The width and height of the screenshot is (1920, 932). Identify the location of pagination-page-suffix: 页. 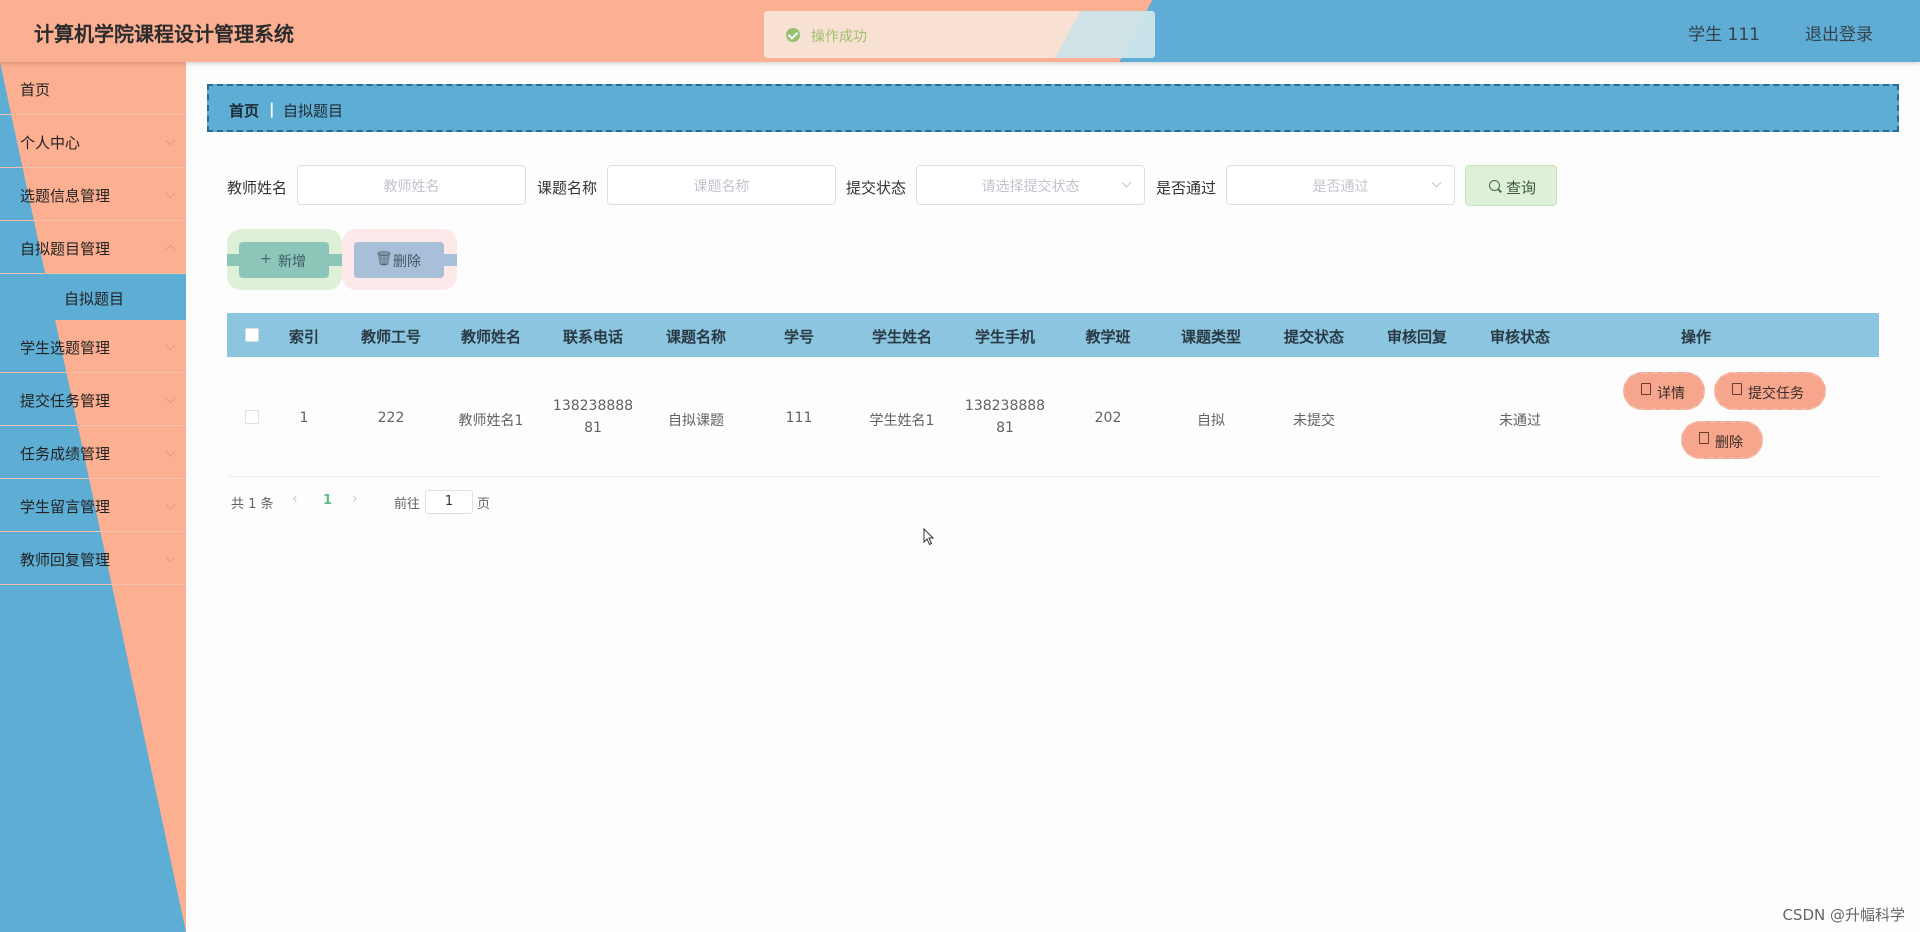
(484, 504).